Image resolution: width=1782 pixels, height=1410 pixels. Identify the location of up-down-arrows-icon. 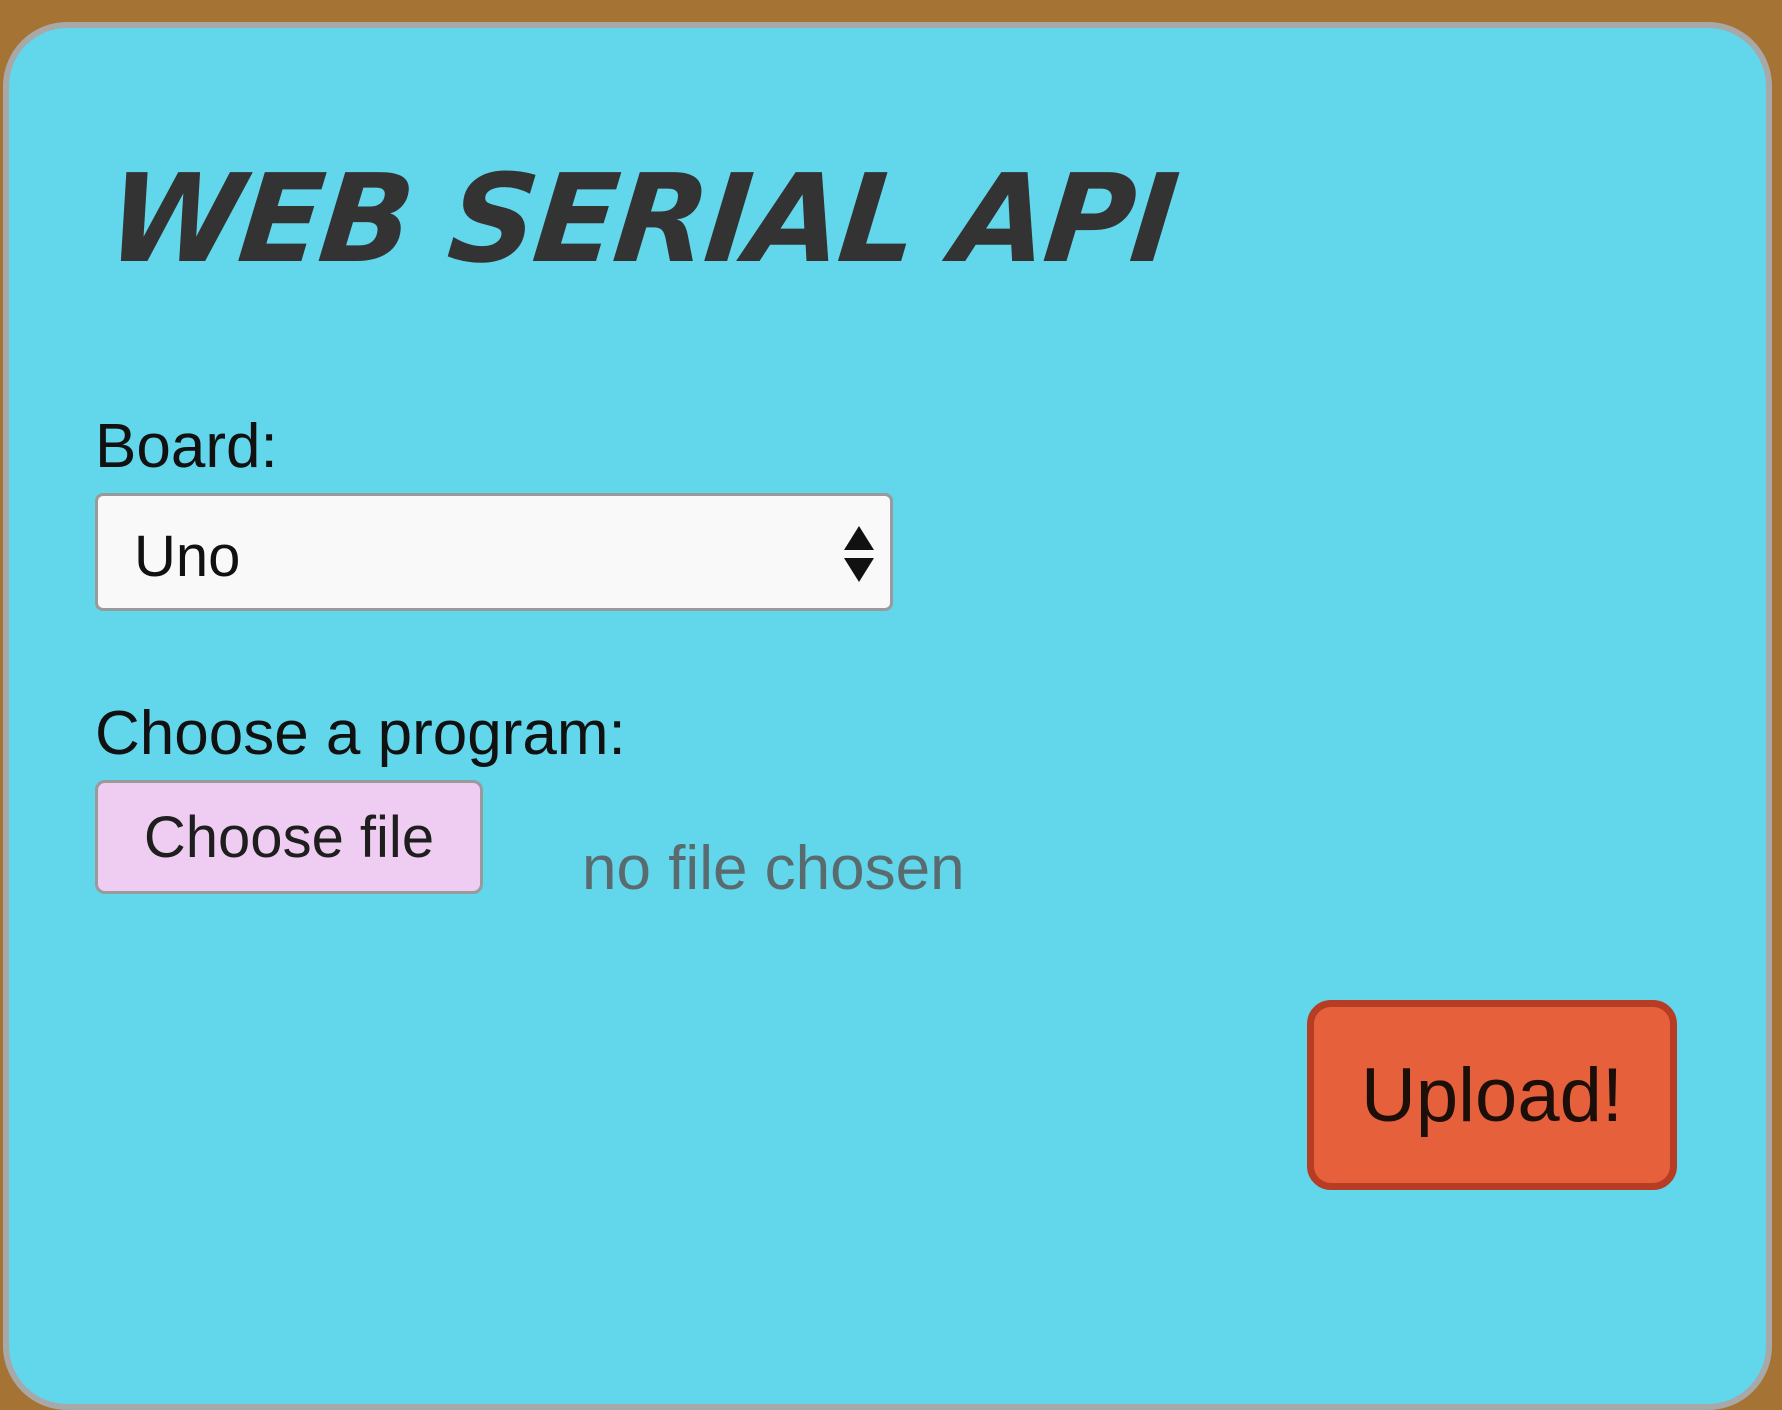
(859, 556).